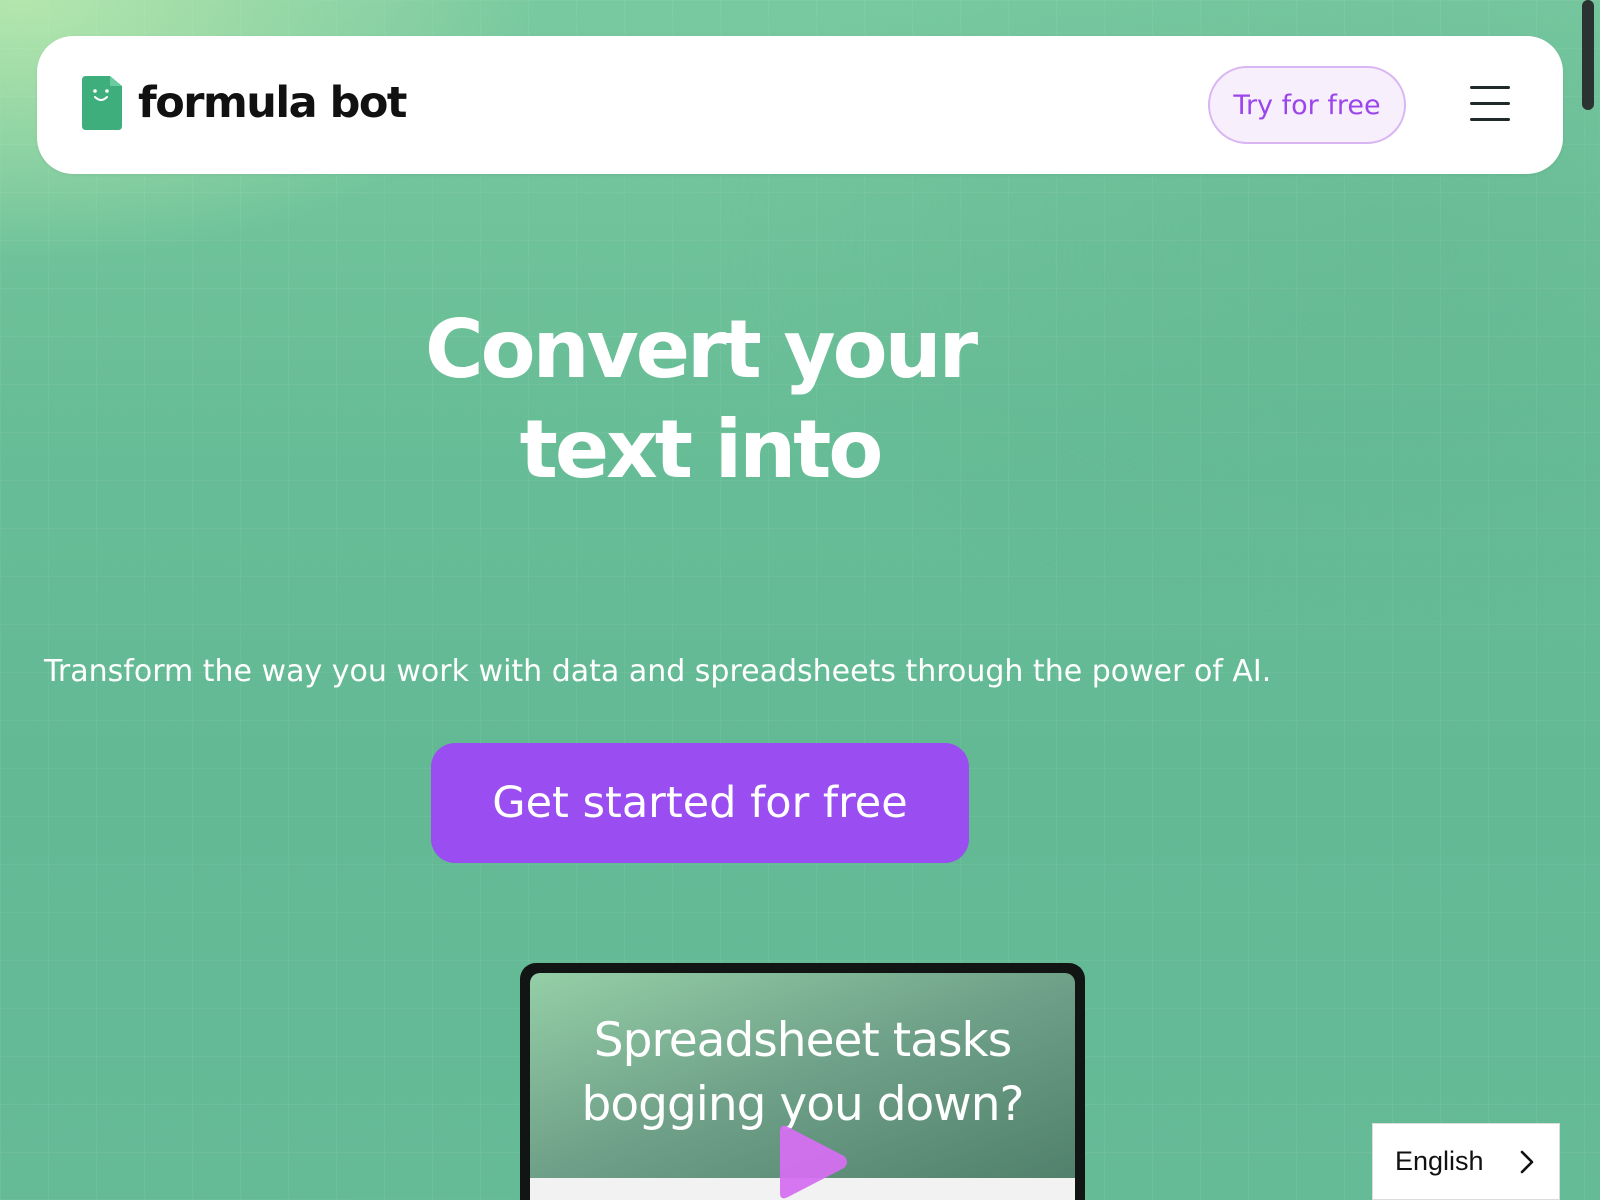  What do you see at coordinates (1307, 105) in the screenshot?
I see `try-for-free-button: Try for free` at bounding box center [1307, 105].